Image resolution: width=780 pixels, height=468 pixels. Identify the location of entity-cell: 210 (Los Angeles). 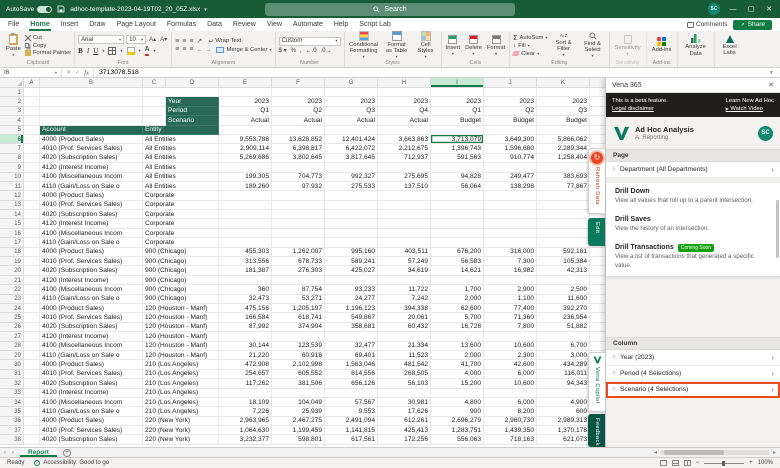
(181, 365).